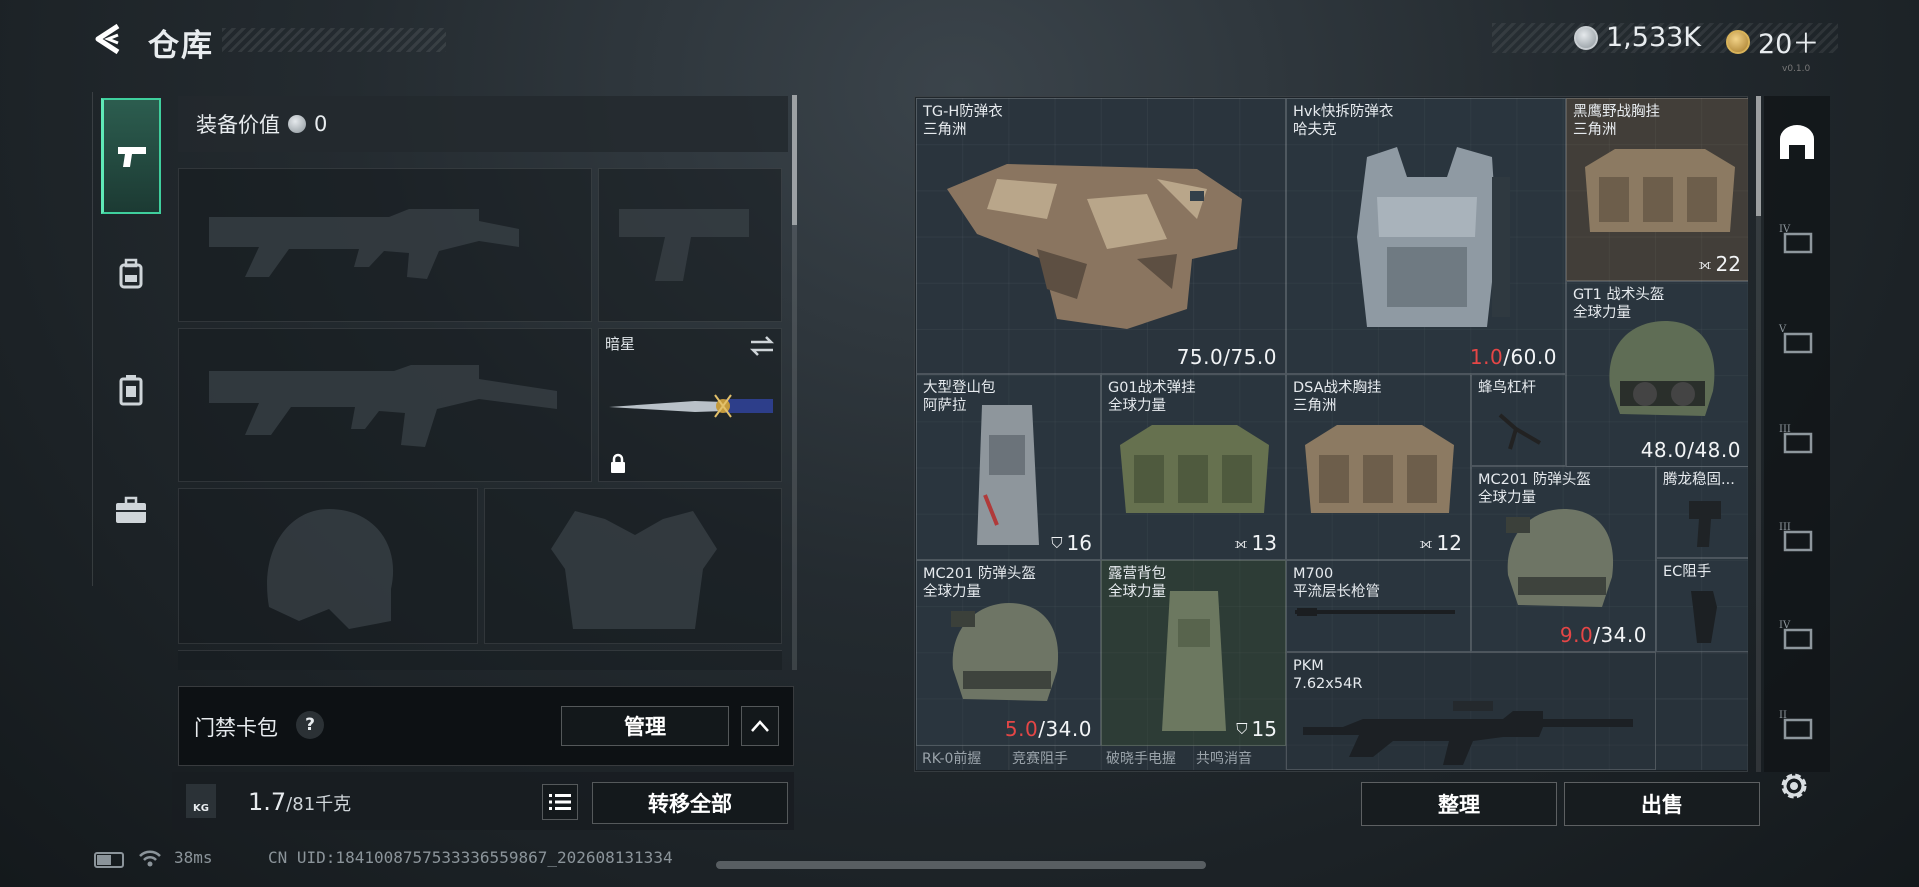  I want to click on tab-storage-v: V, so click(1797, 339).